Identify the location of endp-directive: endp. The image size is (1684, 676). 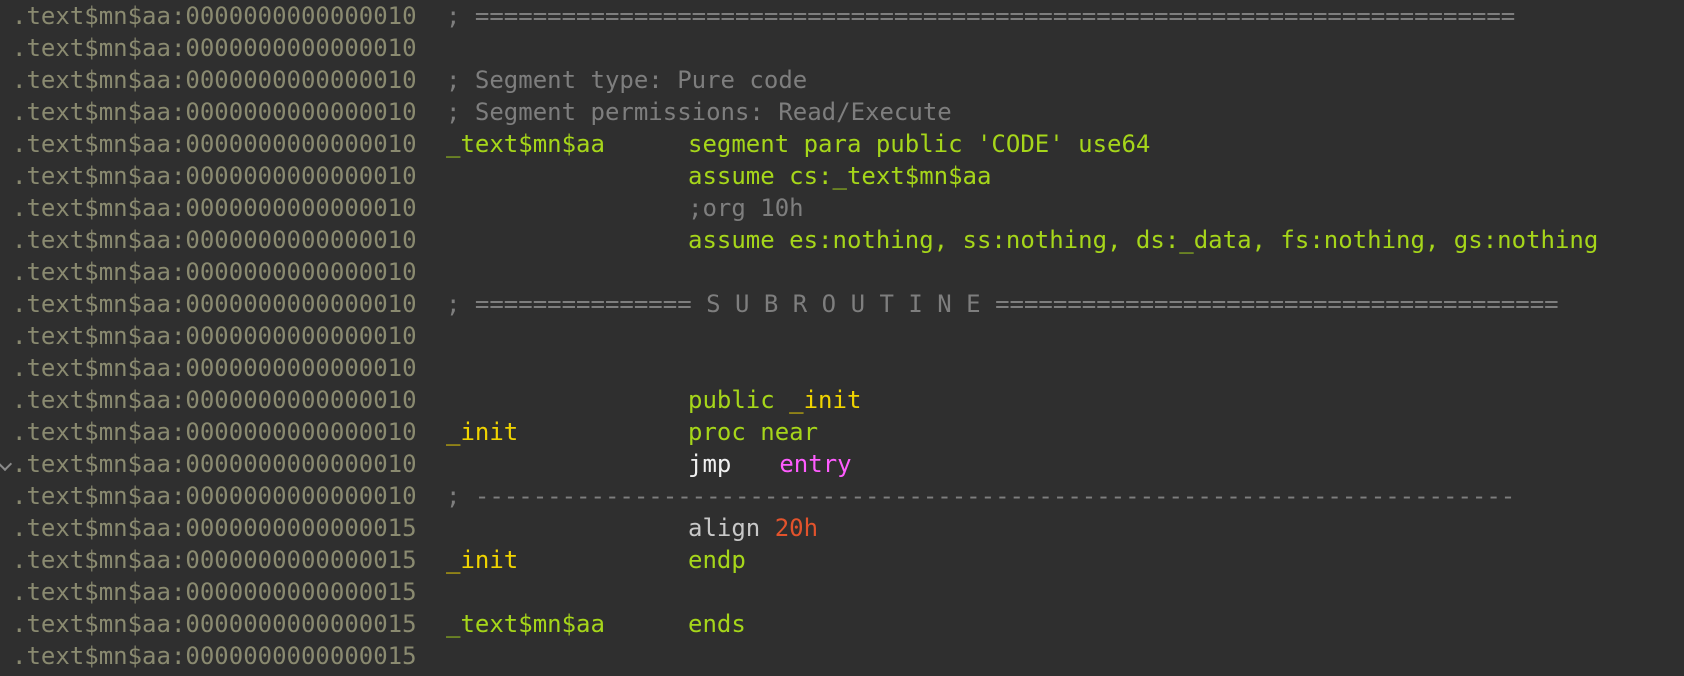
(717, 560).